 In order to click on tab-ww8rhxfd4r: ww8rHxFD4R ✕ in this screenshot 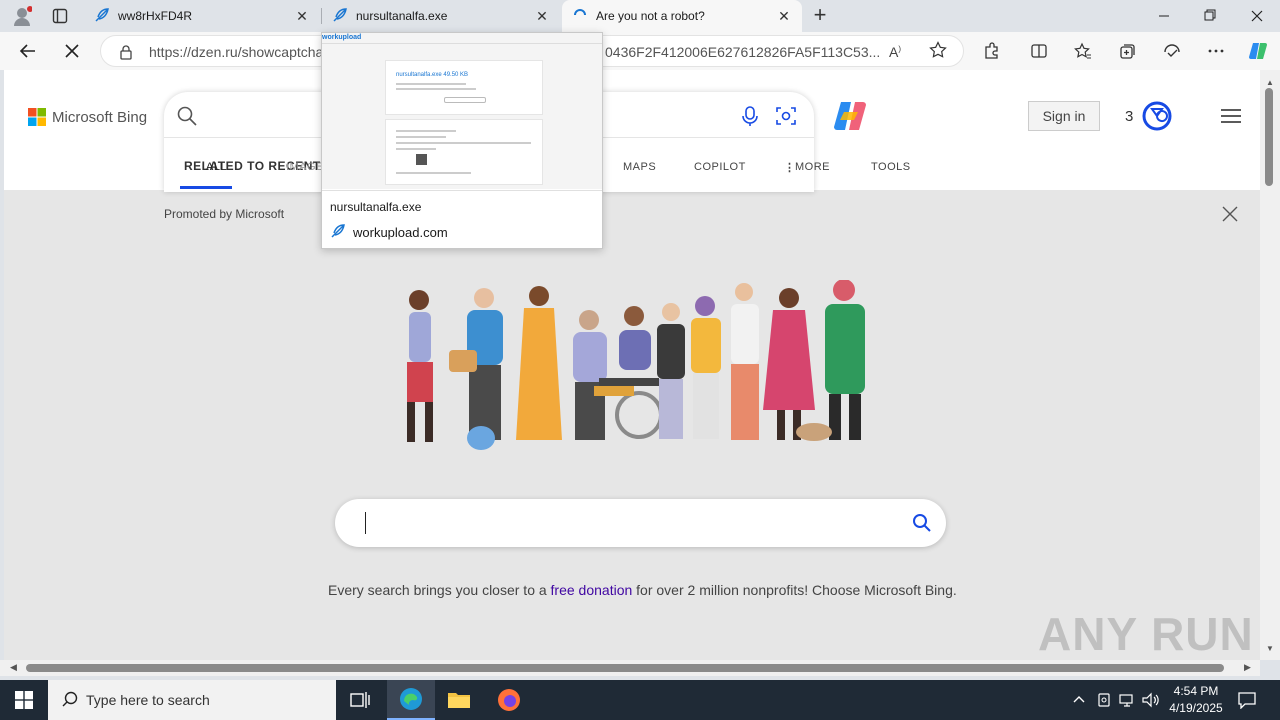, I will do `click(202, 16)`.